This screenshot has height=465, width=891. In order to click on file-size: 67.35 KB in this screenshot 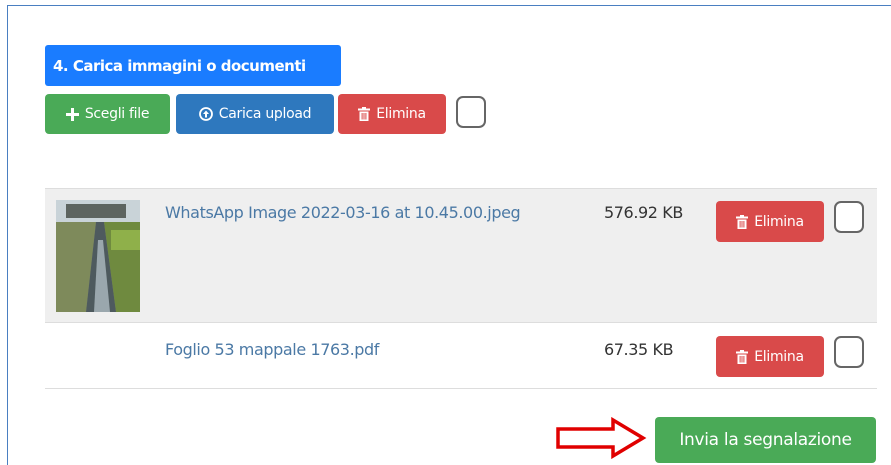, I will do `click(639, 349)`.